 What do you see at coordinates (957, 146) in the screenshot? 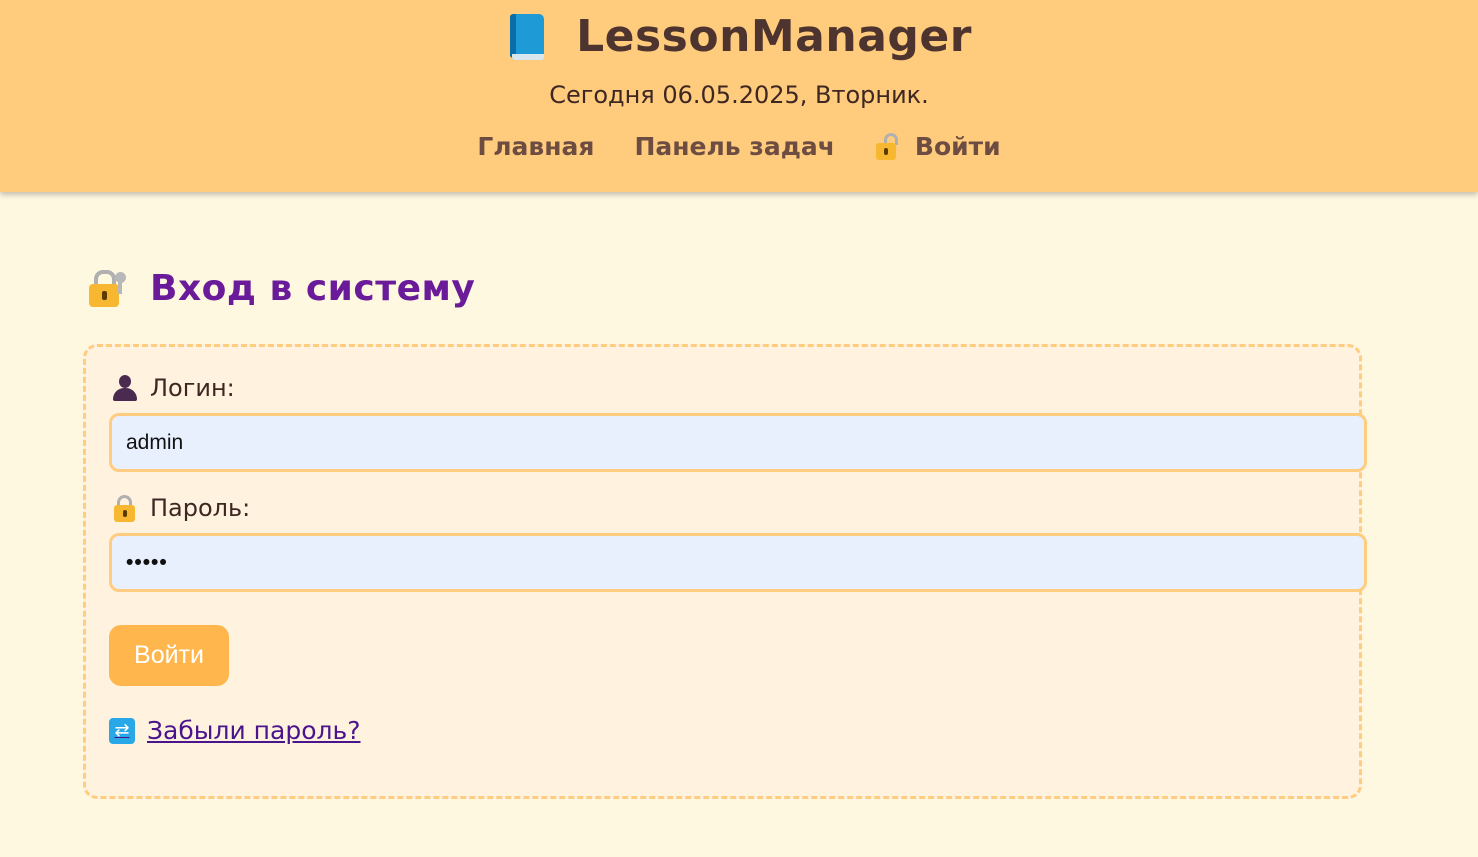
I see `nav-login-label: Войти` at bounding box center [957, 146].